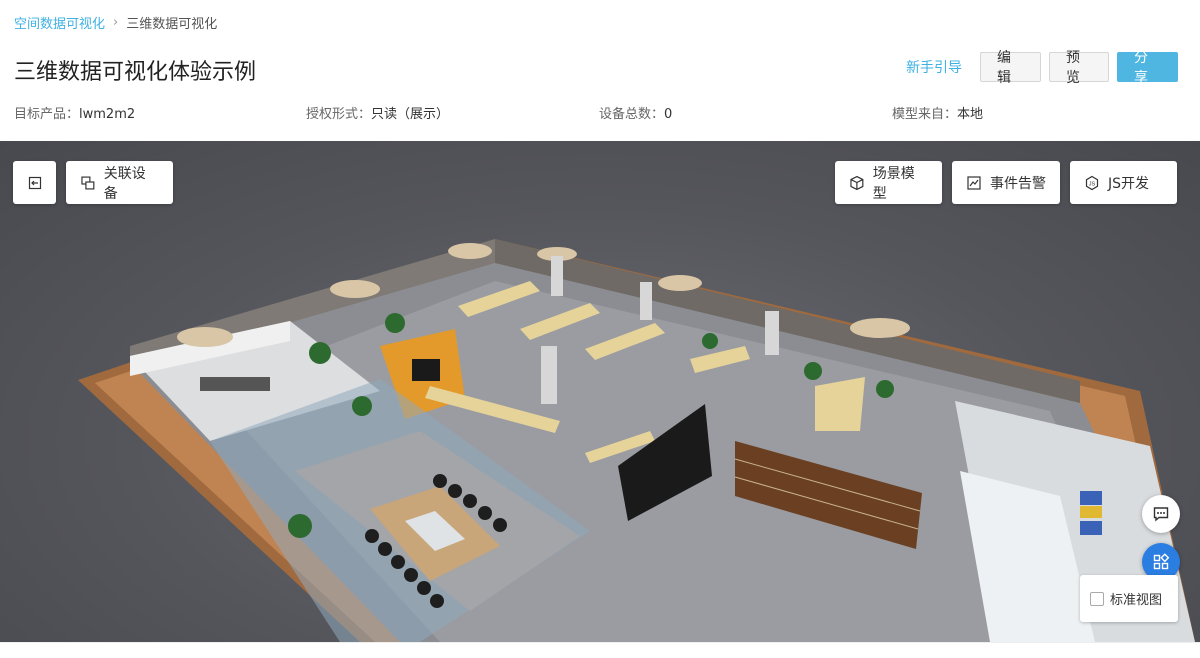 Image resolution: width=1200 pixels, height=658 pixels. I want to click on link-devices-button: 关联设备, so click(119, 182).